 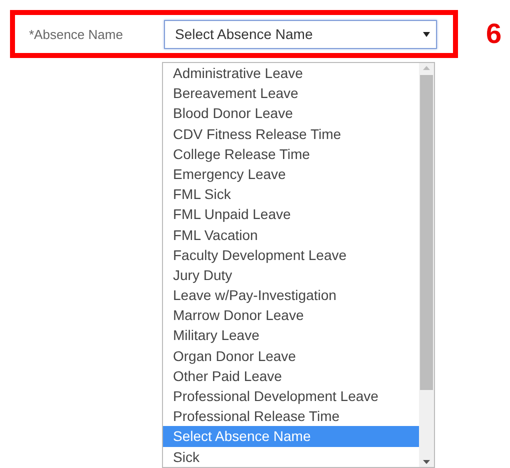 I want to click on dropdown-option: FML Vacation, so click(x=291, y=234).